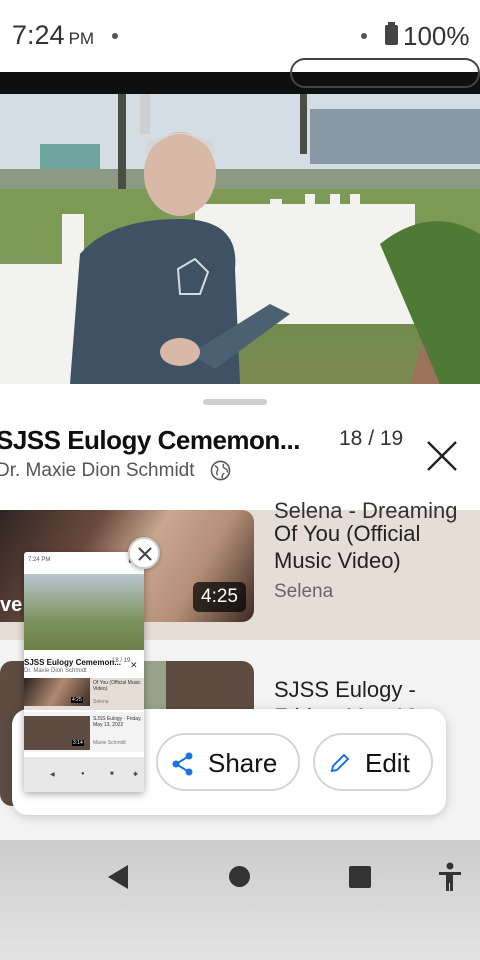 The width and height of the screenshot is (480, 960). Describe the element at coordinates (52, 775) in the screenshot. I see `preview-back-icon: ◀` at that location.